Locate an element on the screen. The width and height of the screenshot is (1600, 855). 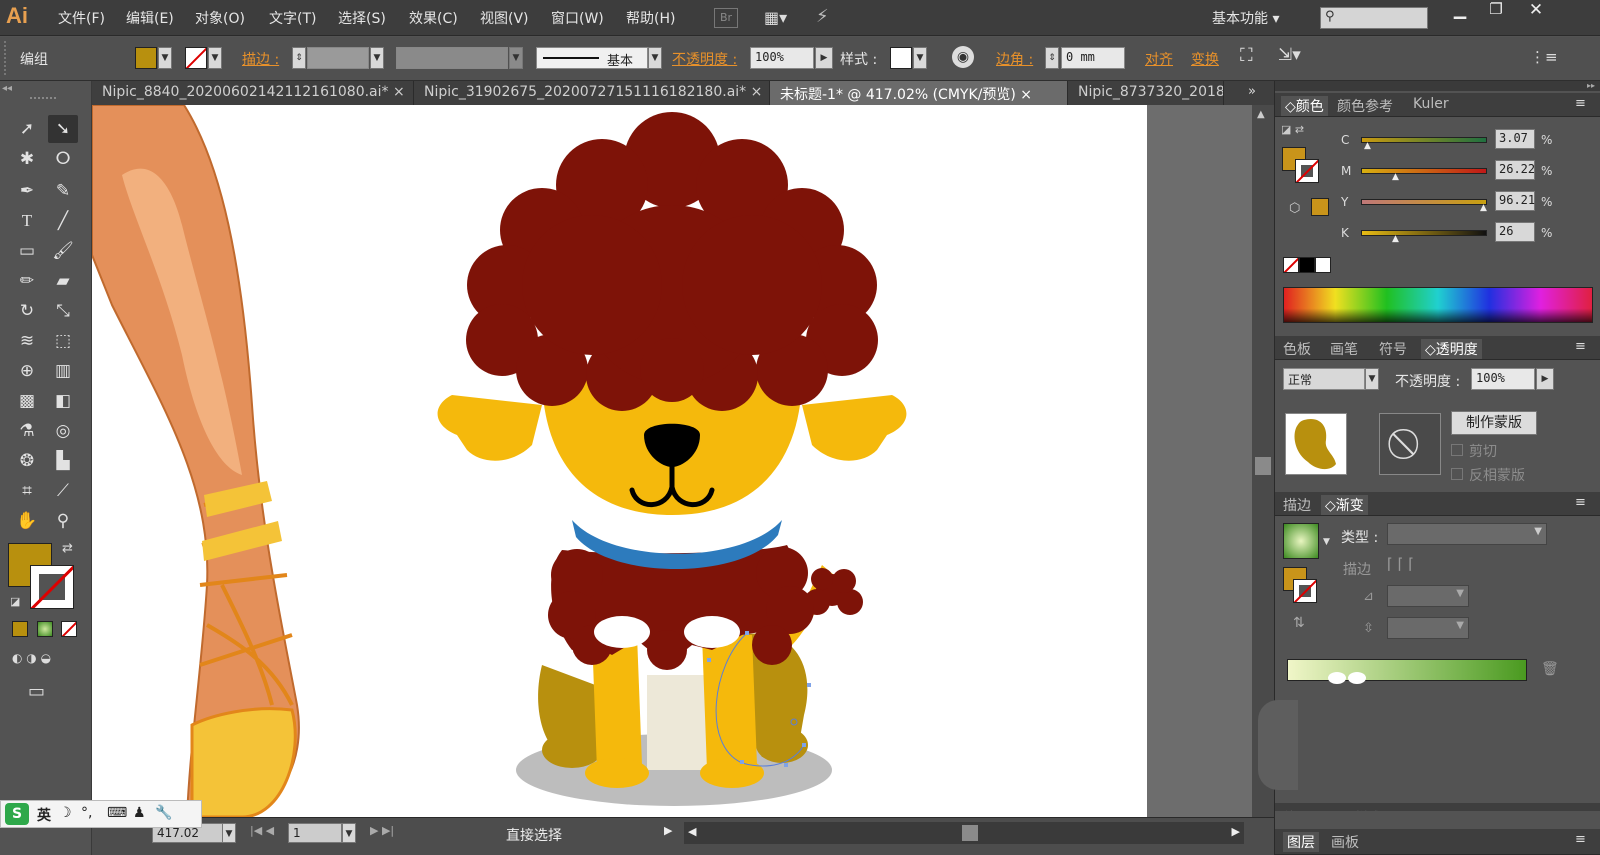
scroll-up-icon: ▲ is located at coordinates (1261, 114).